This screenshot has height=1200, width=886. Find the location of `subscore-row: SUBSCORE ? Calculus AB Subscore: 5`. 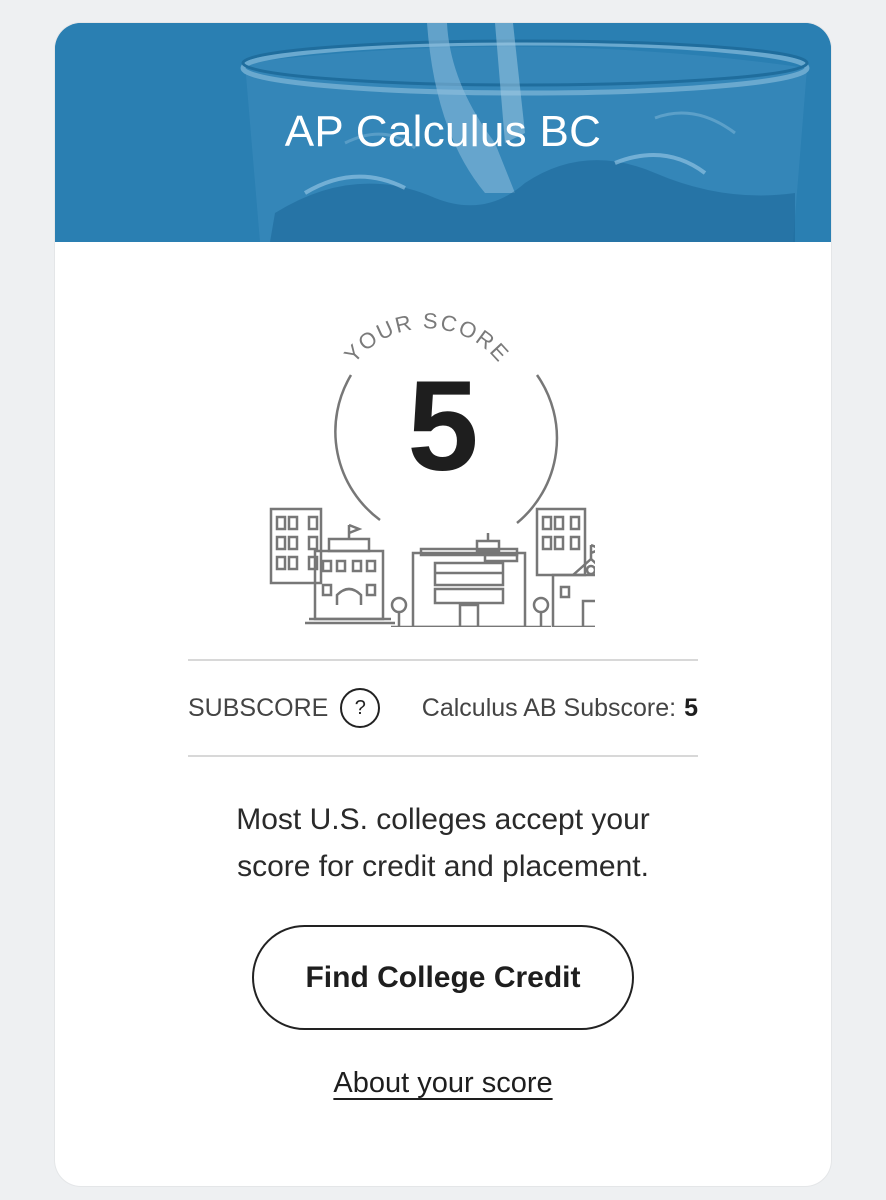

subscore-row: SUBSCORE ? Calculus AB Subscore: 5 is located at coordinates (443, 708).